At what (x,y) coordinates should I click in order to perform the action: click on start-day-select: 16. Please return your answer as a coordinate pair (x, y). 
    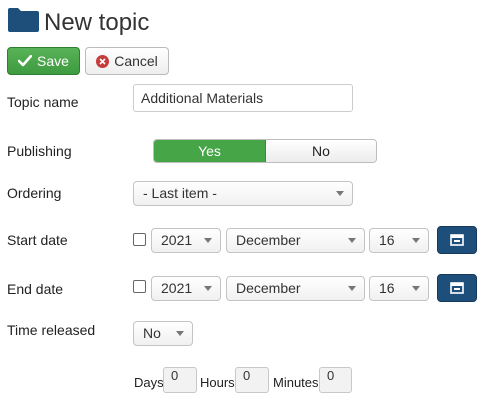
    Looking at the image, I should click on (399, 240).